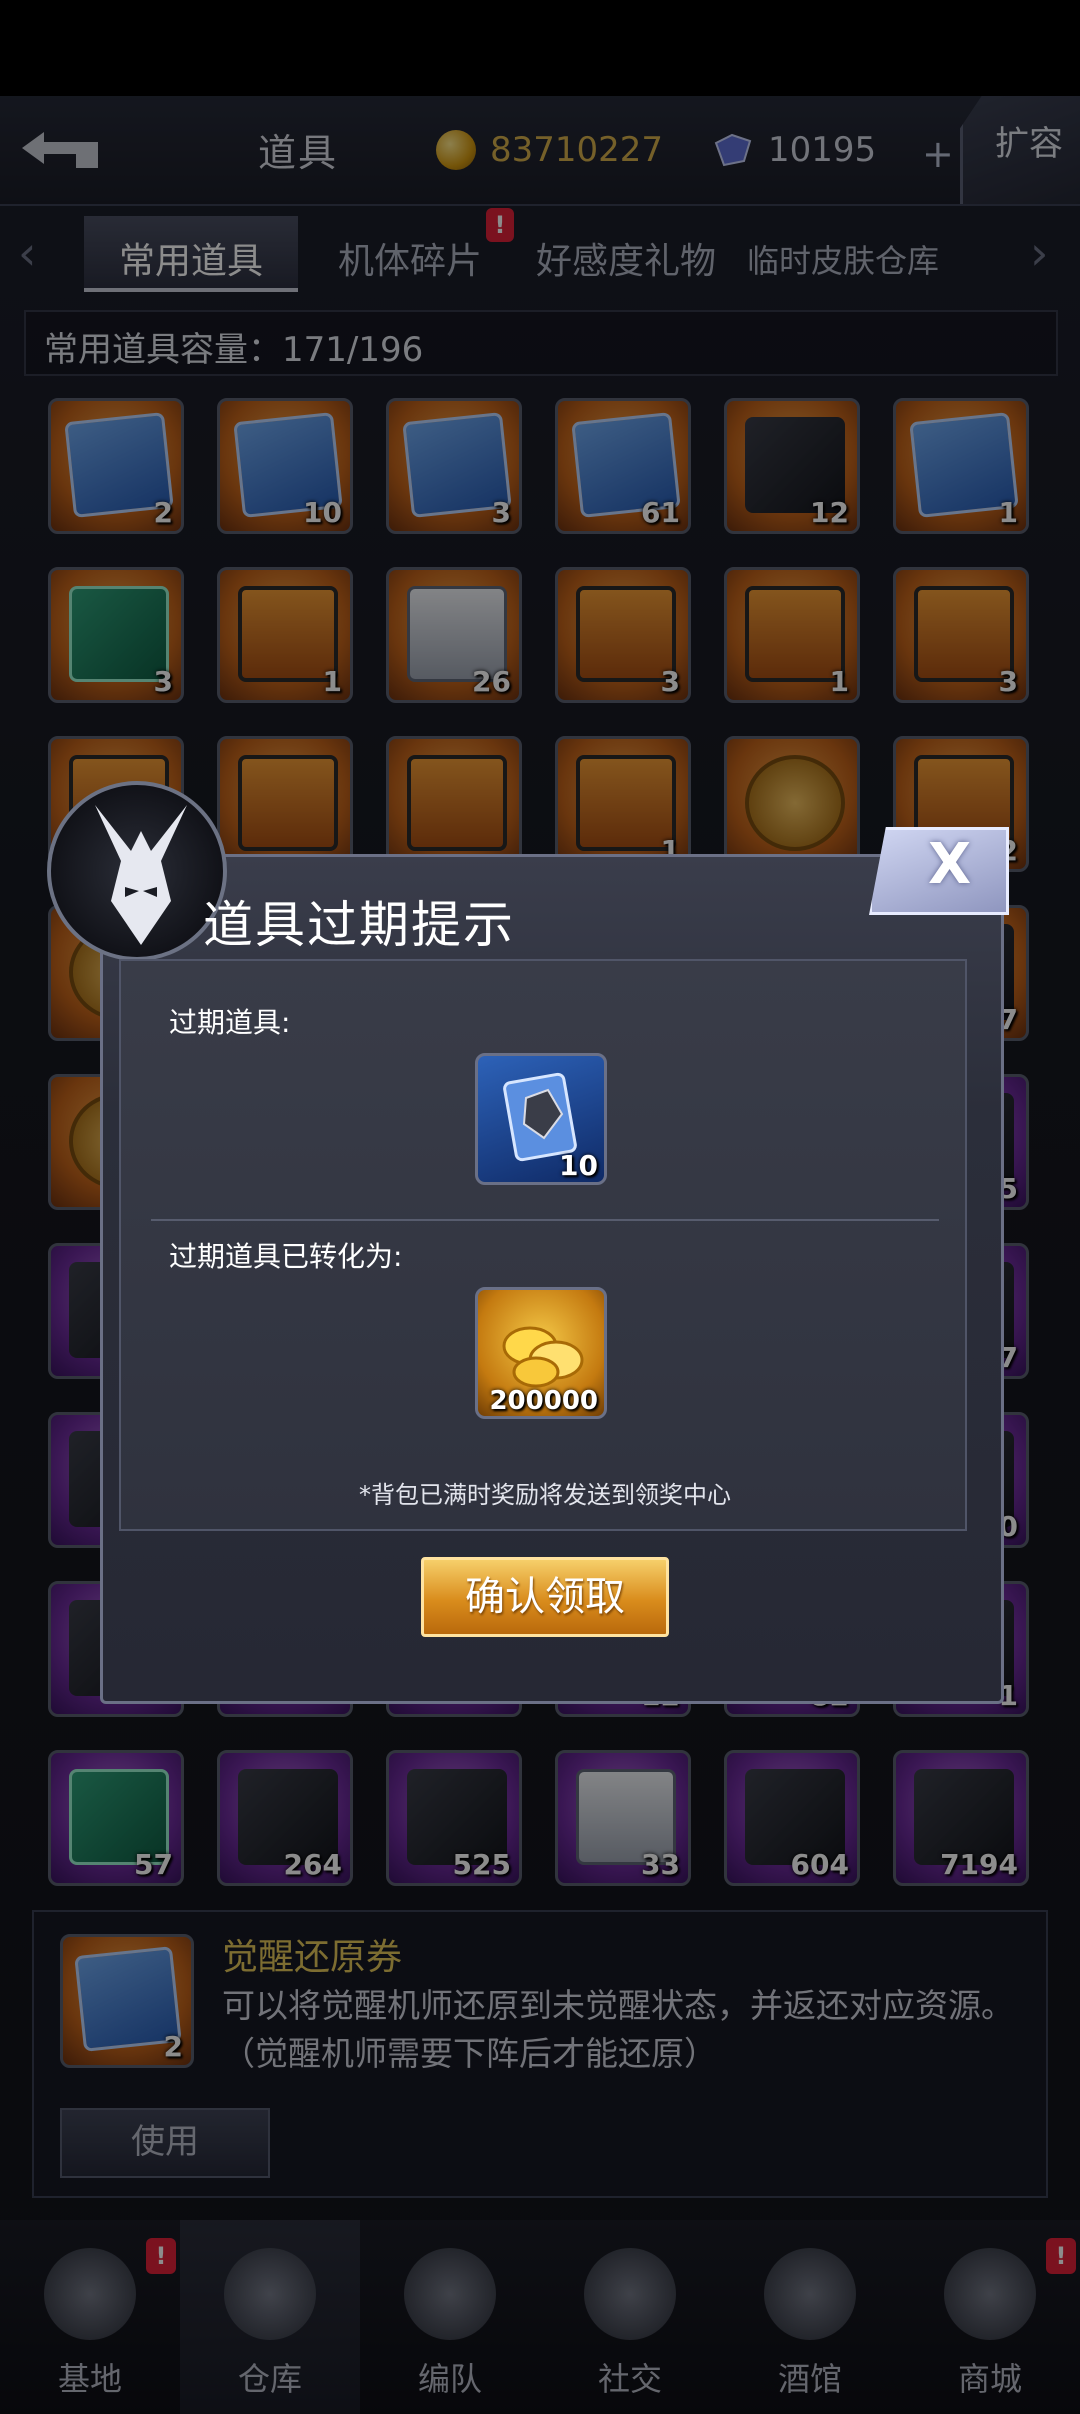 Image resolution: width=1080 pixels, height=2414 pixels. I want to click on expired-items-label: 过期道具:, so click(230, 1022).